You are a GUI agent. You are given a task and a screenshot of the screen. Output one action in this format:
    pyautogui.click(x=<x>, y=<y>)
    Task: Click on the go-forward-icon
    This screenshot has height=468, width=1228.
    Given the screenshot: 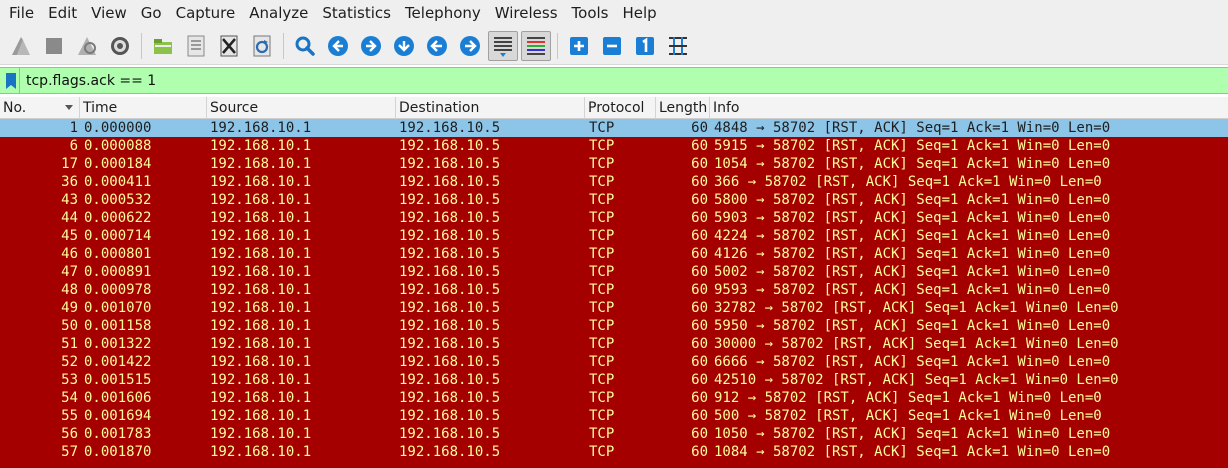 What is the action you would take?
    pyautogui.click(x=371, y=45)
    